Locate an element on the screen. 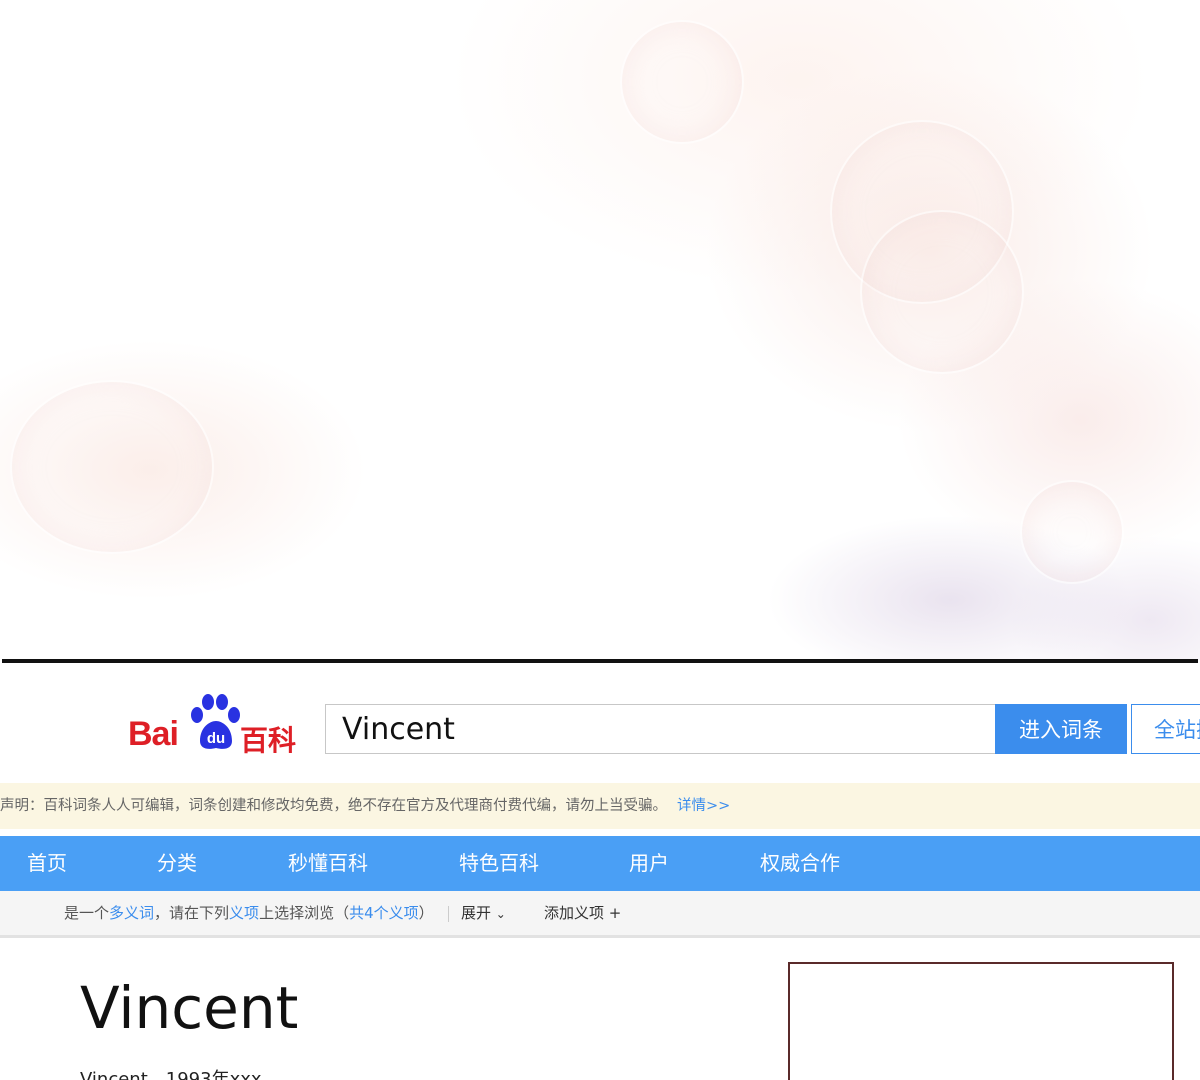 This screenshot has width=1200, height=1080. polysemy-link: 多义词 is located at coordinates (131, 913).